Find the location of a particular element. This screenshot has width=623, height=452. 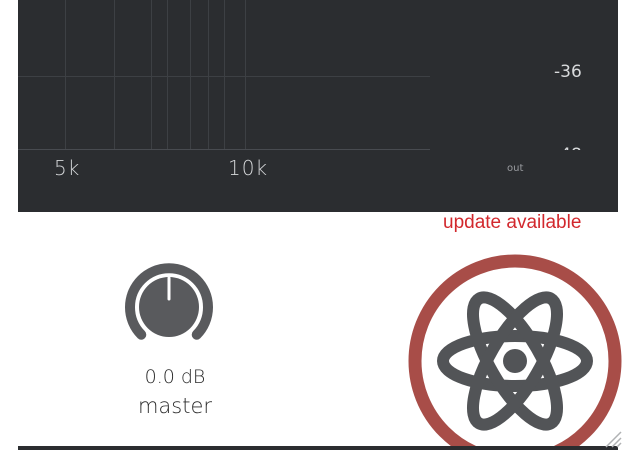

atom-icon is located at coordinates (515, 361).